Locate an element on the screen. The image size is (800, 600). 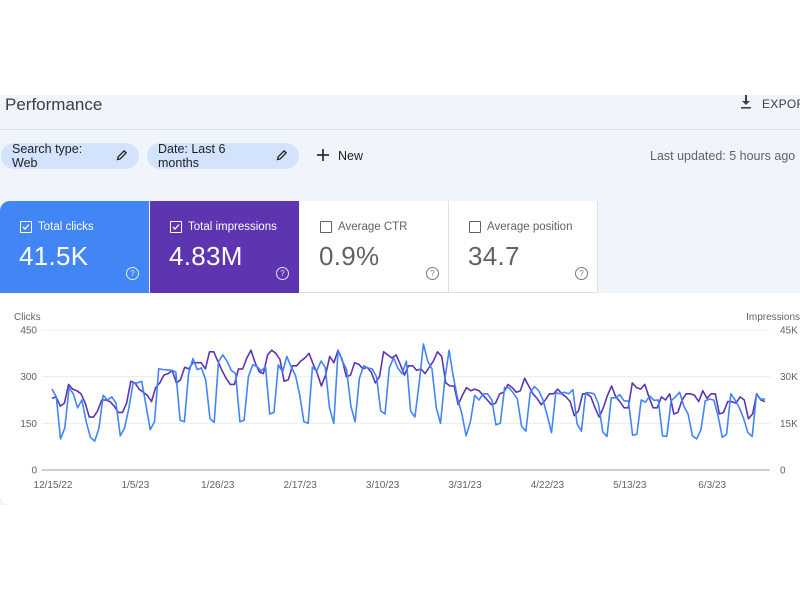
search-type-filter-label: Search type: Web is located at coordinates (47, 156).